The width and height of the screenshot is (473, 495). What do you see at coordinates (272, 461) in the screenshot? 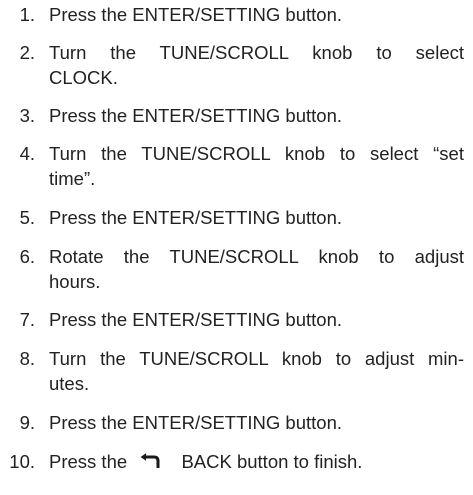
I see `step-text-after-icon: BACK button to finish.` at bounding box center [272, 461].